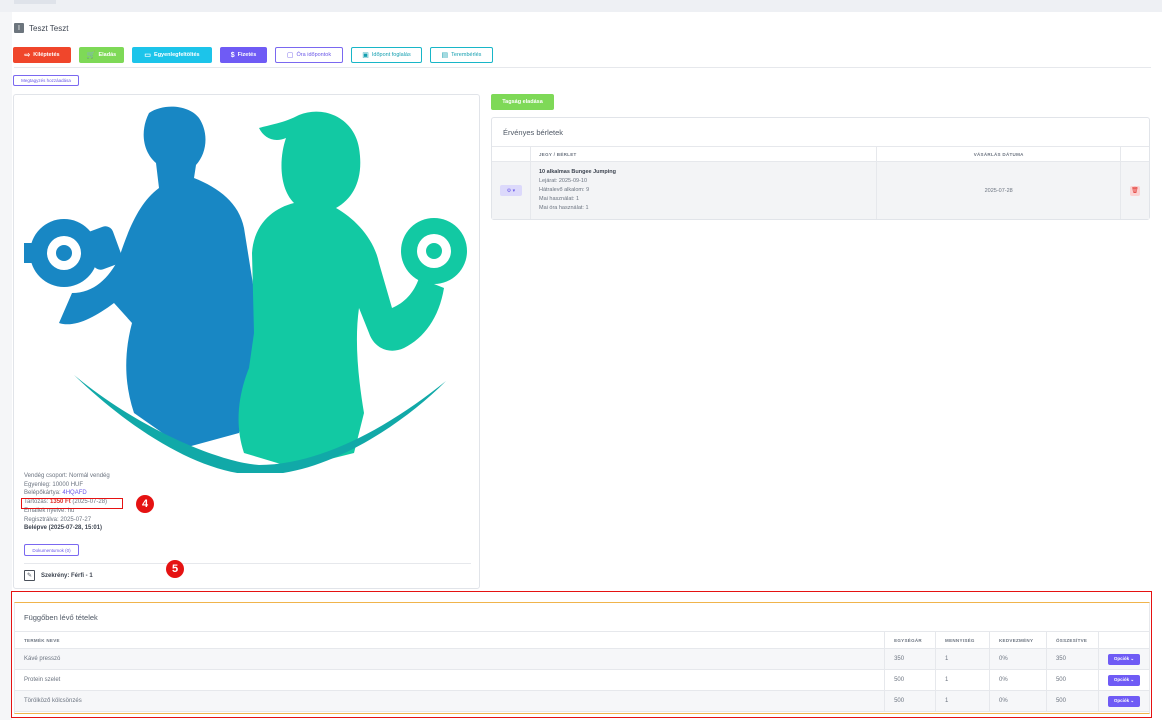 The height and width of the screenshot is (720, 1162). I want to click on checkout-button: ⇨ Kiléptetés, so click(42, 55).